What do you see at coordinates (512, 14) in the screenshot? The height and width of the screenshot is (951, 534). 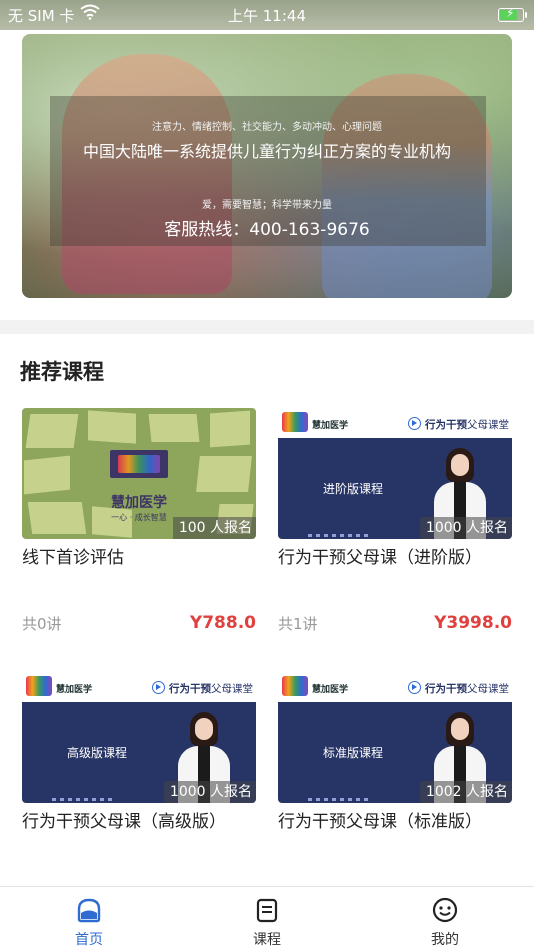 I see `battery-icon: ⚡` at bounding box center [512, 14].